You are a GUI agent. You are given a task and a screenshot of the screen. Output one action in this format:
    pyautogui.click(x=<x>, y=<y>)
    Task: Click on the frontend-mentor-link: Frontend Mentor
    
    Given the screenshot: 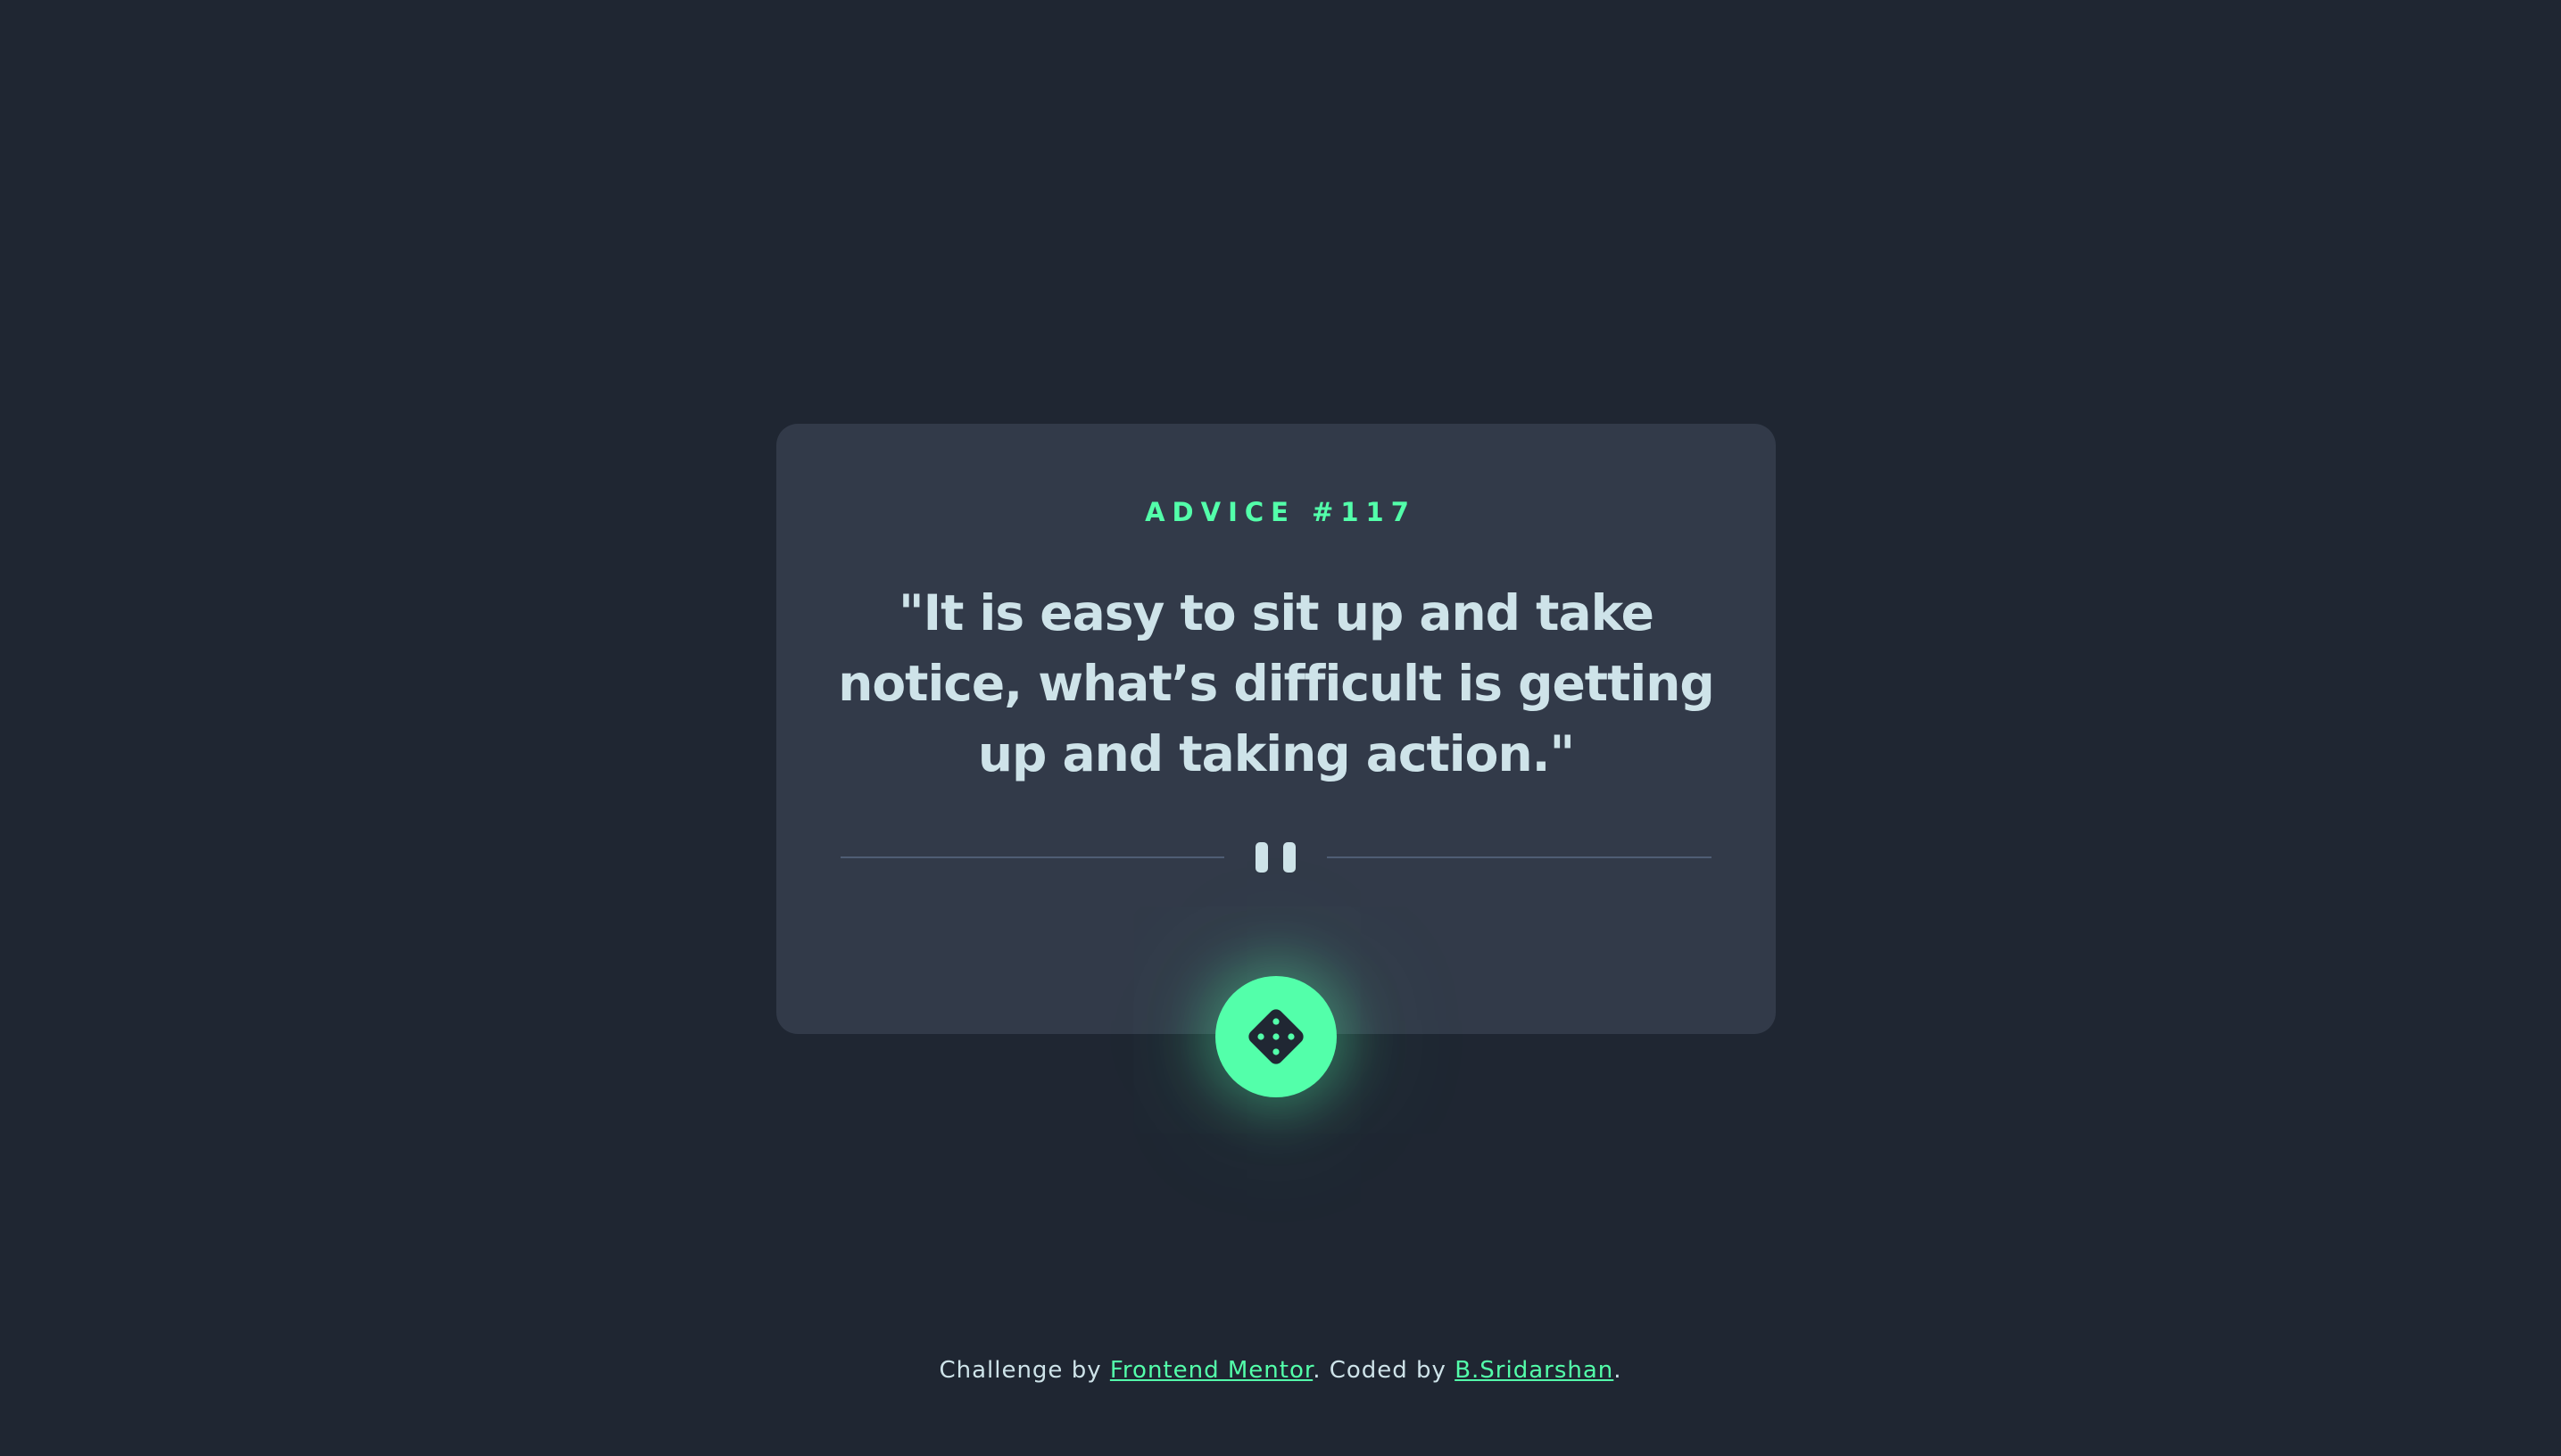 What is the action you would take?
    pyautogui.click(x=1211, y=1371)
    